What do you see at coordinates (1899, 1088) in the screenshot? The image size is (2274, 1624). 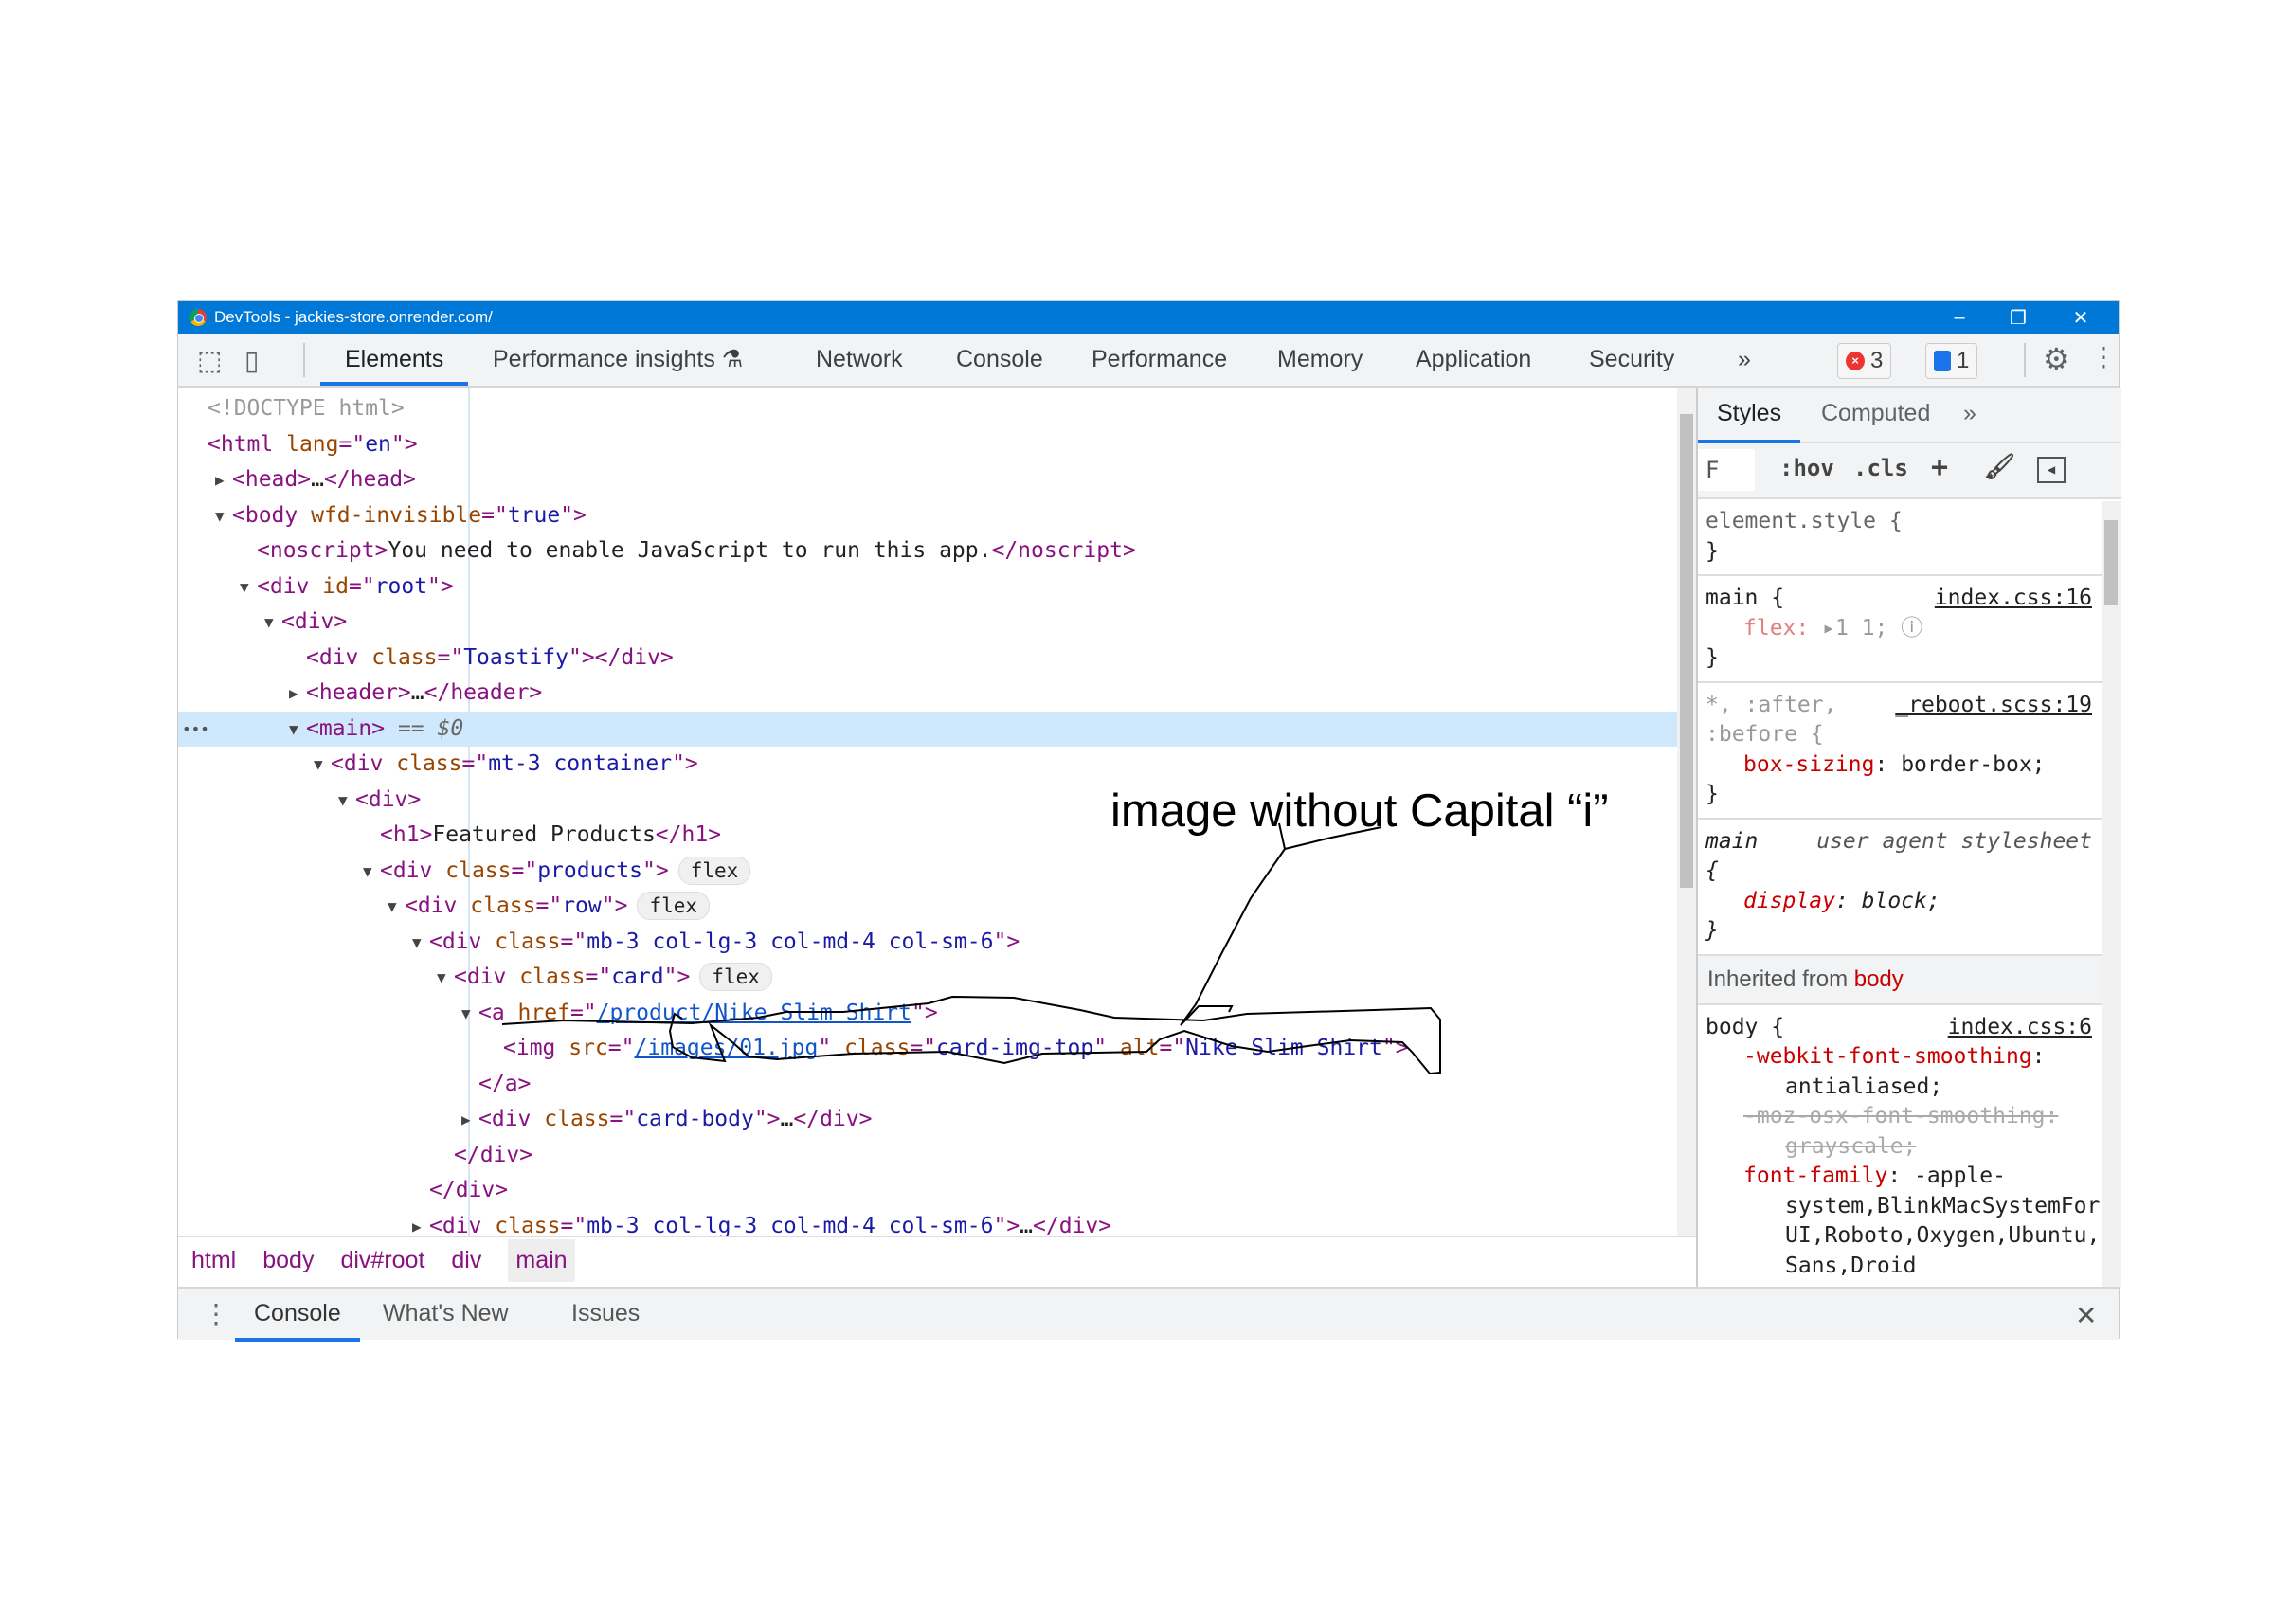 I see `property-value: antialiased;` at bounding box center [1899, 1088].